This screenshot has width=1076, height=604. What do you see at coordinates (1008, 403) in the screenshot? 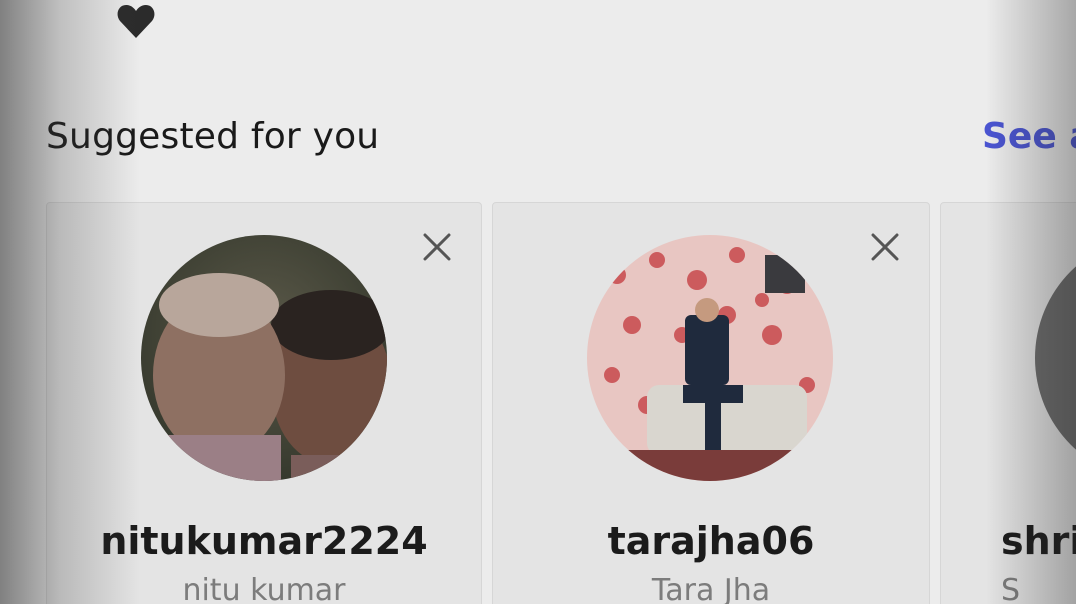
I see `suggestion-card: shris S` at bounding box center [1008, 403].